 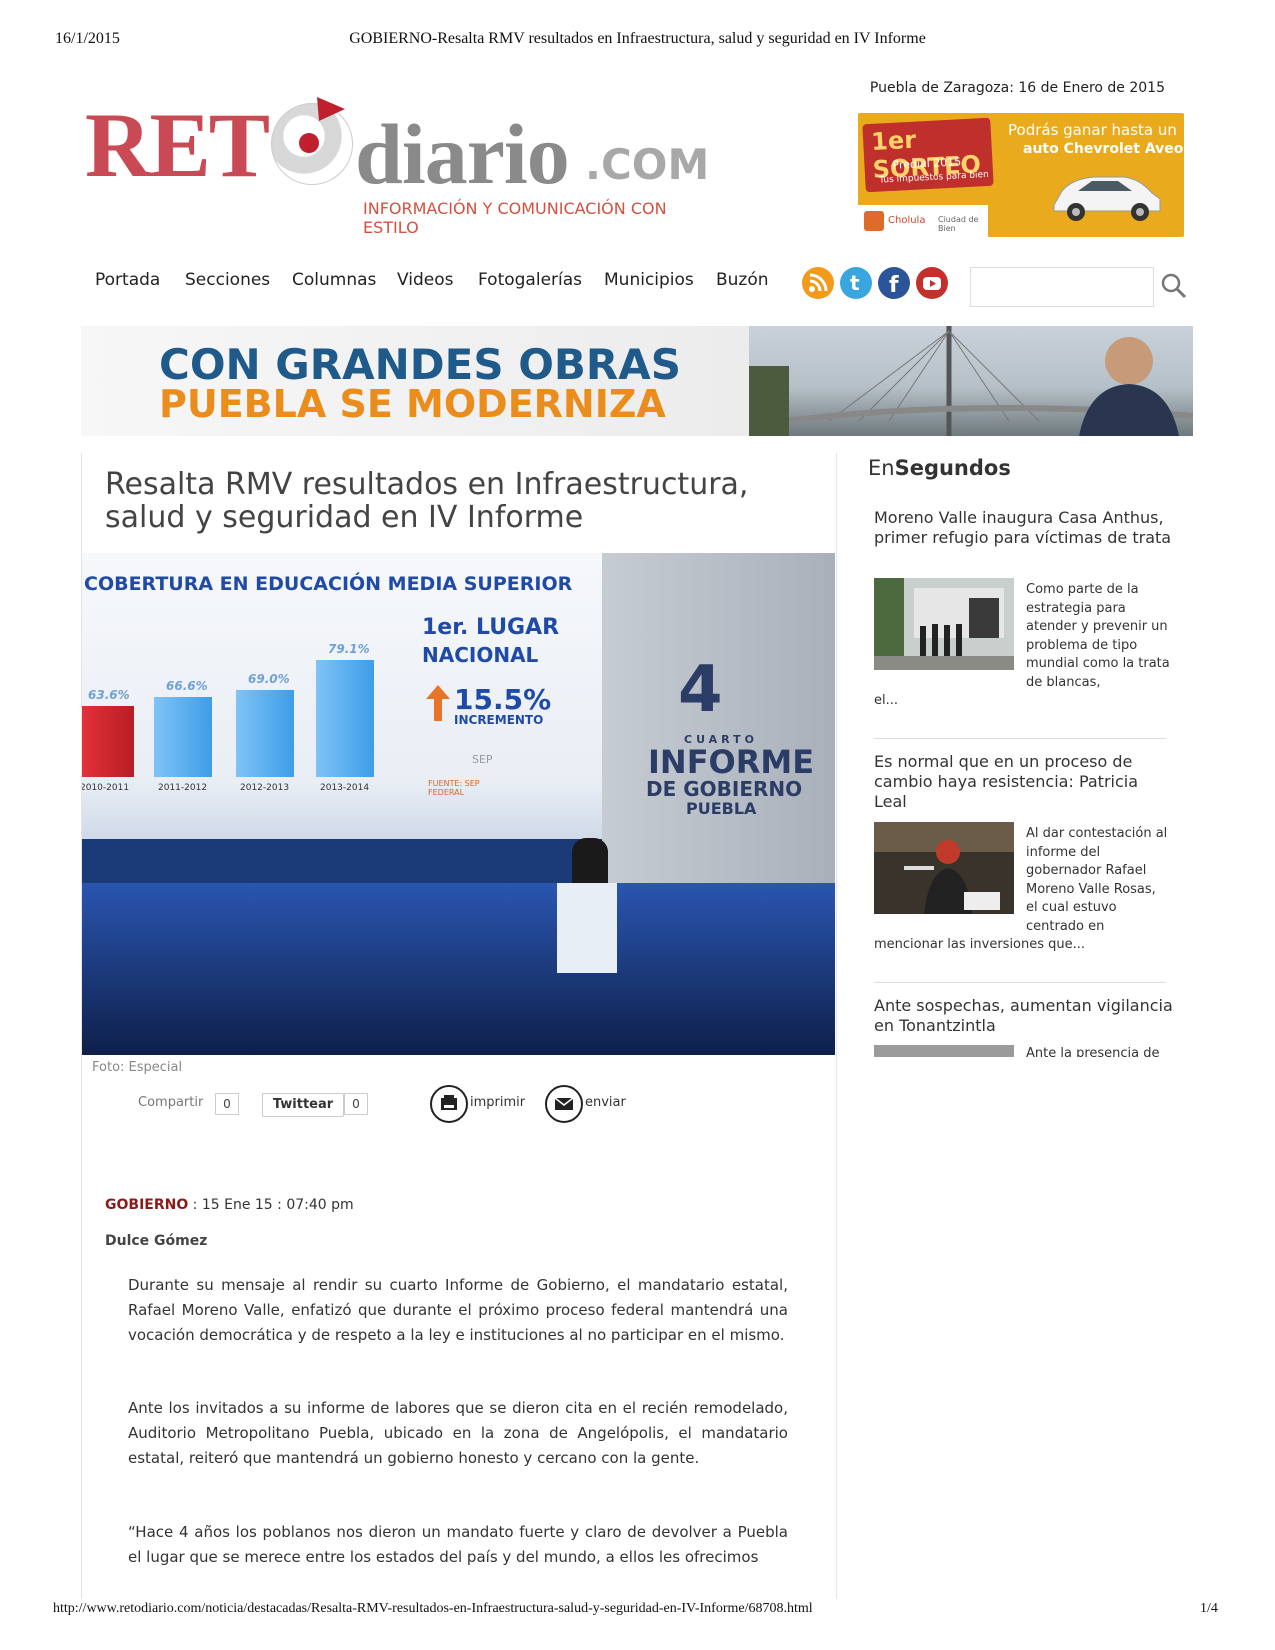 What do you see at coordinates (146, 1205) in the screenshot?
I see `section-link: GOBIERNO` at bounding box center [146, 1205].